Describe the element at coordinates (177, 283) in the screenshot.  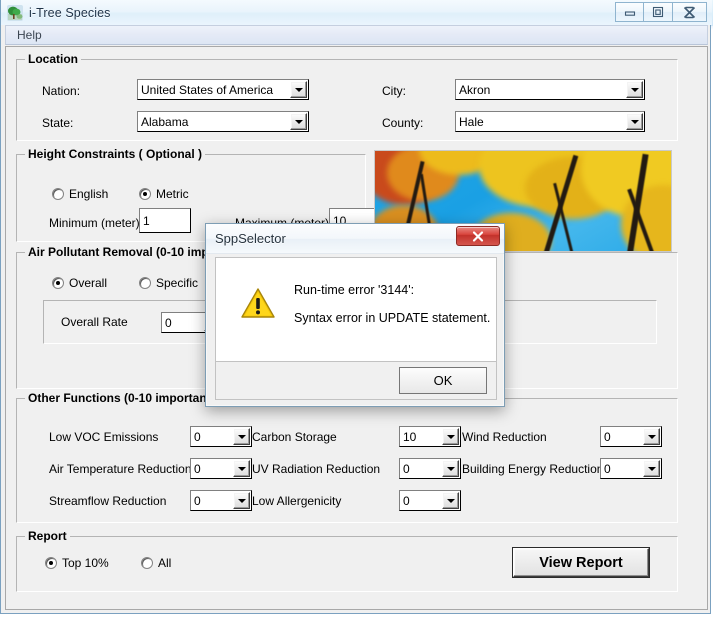
I see `radio-specific-label: Specific` at that location.